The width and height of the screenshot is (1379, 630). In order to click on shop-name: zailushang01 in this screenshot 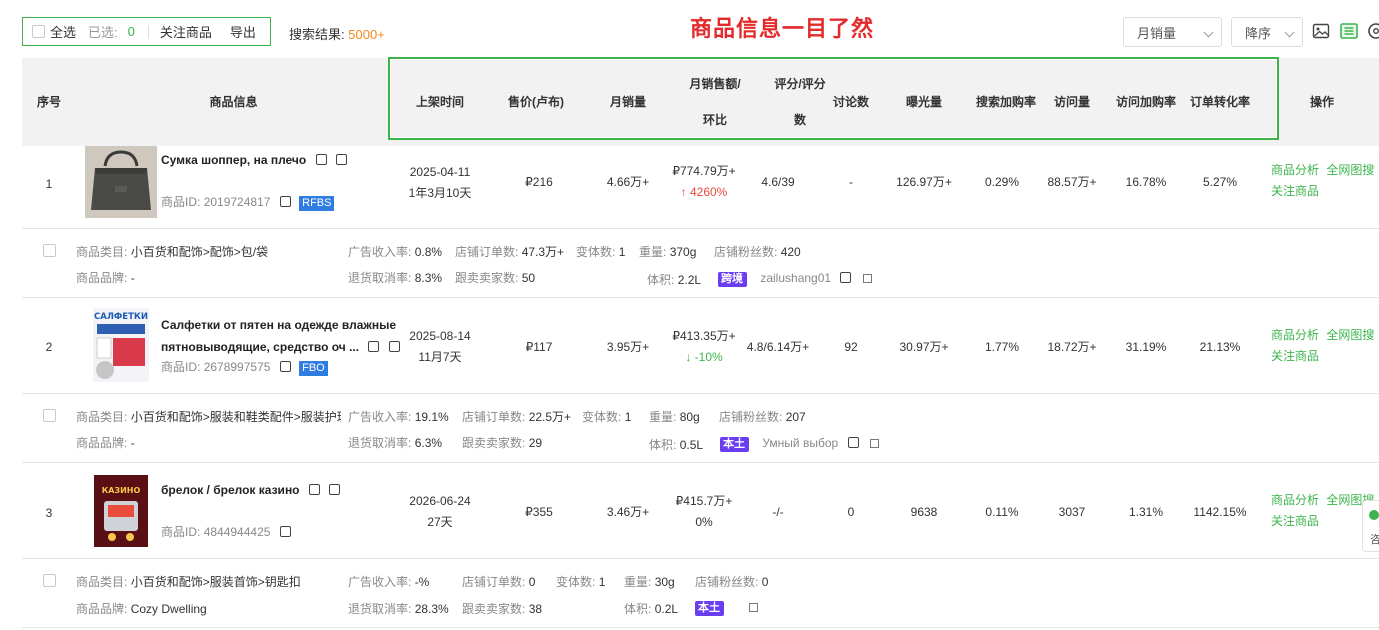, I will do `click(795, 278)`.